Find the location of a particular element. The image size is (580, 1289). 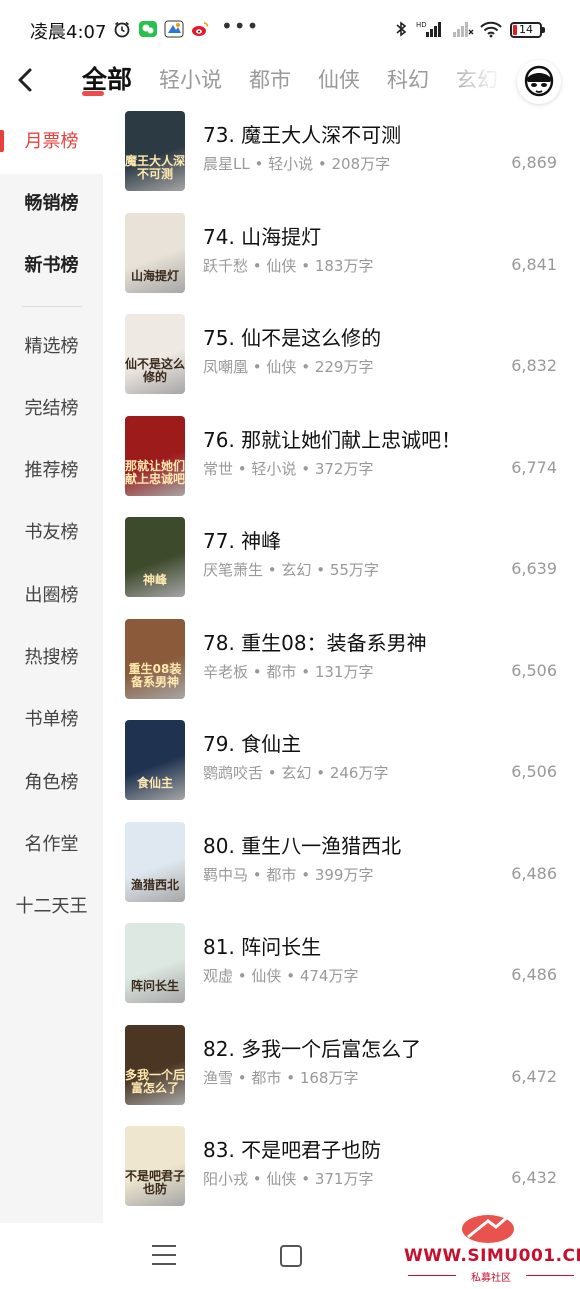

list-item: 食仙主 79. 食仙主 鹦鹉咬舌 • 玄幻 • 246万字 6,506 is located at coordinates (341, 758).